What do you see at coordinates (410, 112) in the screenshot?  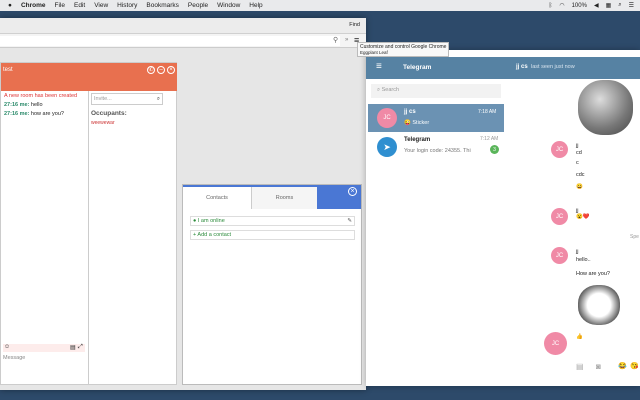 I see `dialog-name: jj cs` at bounding box center [410, 112].